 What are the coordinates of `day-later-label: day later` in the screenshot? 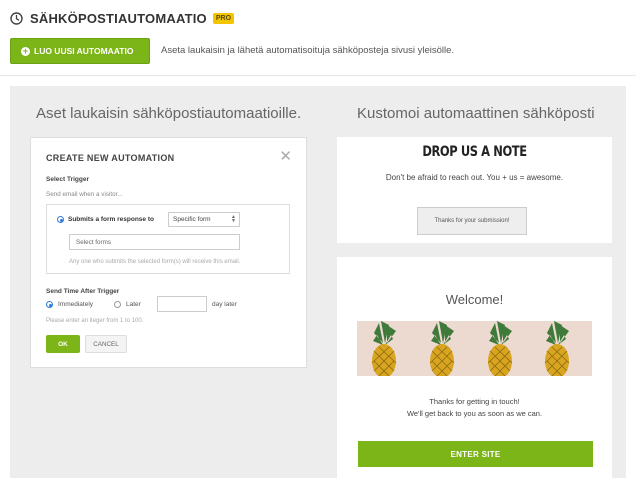 It's located at (224, 304).